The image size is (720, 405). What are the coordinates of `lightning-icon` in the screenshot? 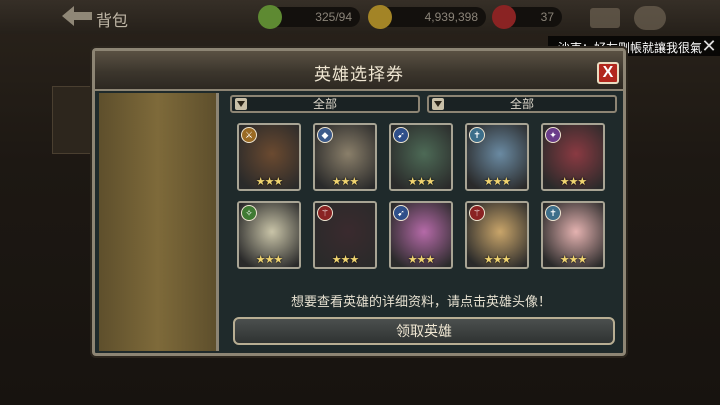 It's located at (270, 17).